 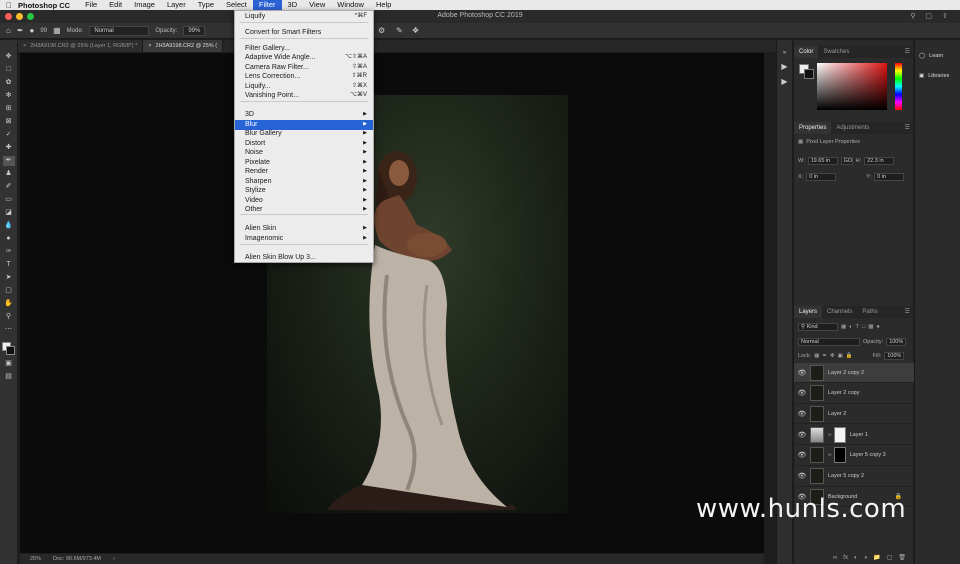 I want to click on lock-artboard-icon: ▣, so click(x=840, y=356).